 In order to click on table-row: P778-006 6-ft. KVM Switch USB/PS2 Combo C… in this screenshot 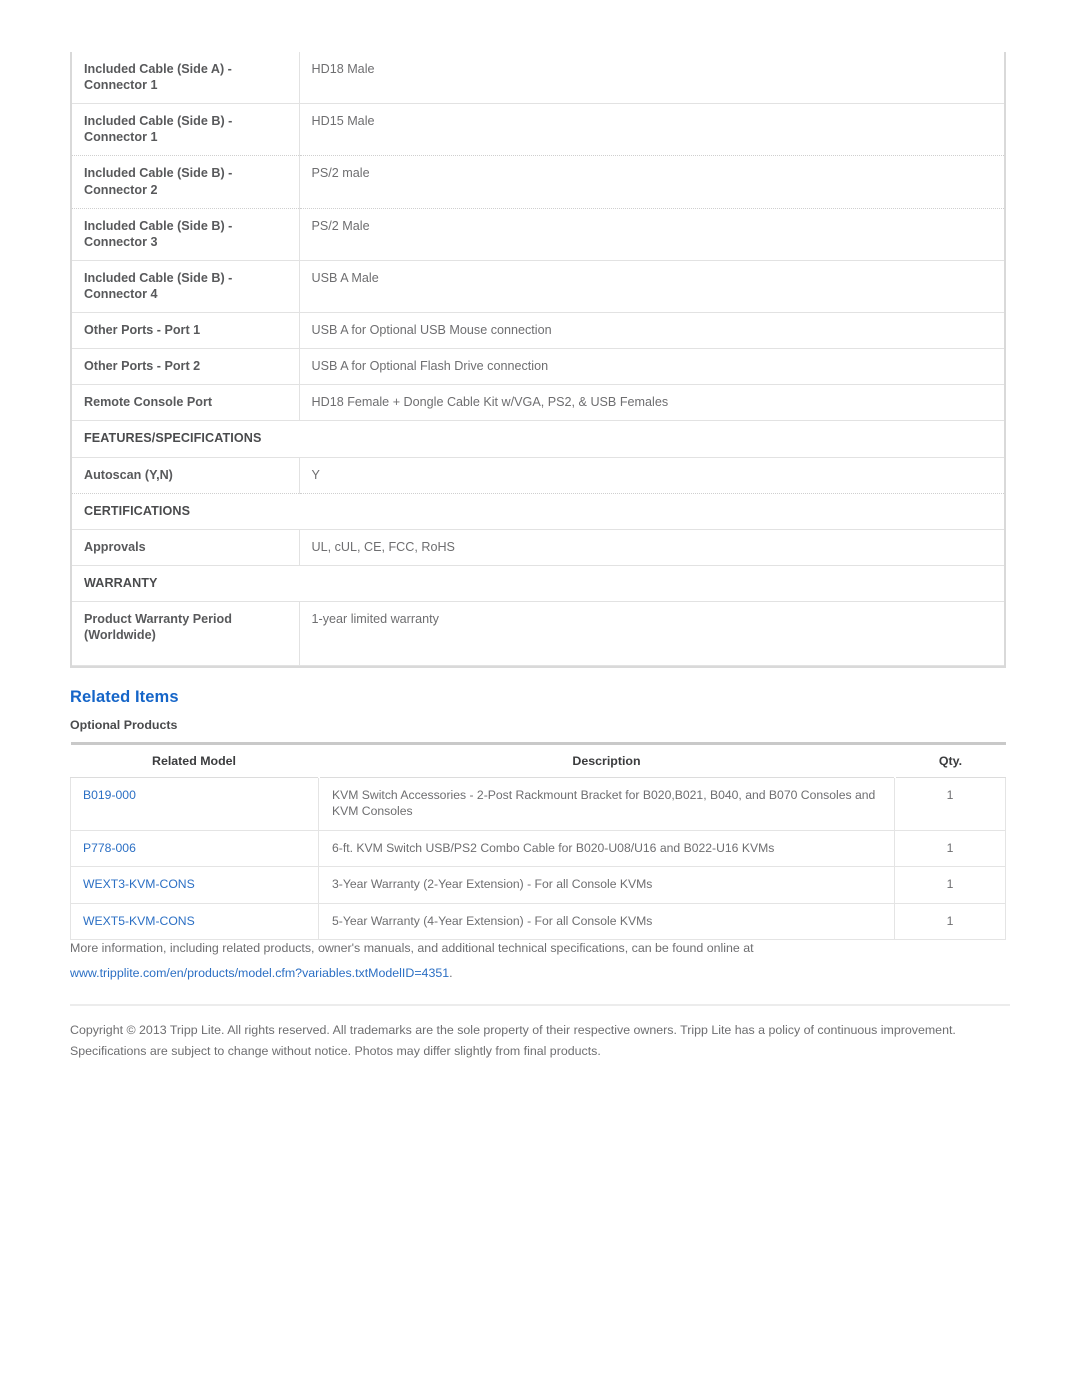, I will do `click(538, 849)`.